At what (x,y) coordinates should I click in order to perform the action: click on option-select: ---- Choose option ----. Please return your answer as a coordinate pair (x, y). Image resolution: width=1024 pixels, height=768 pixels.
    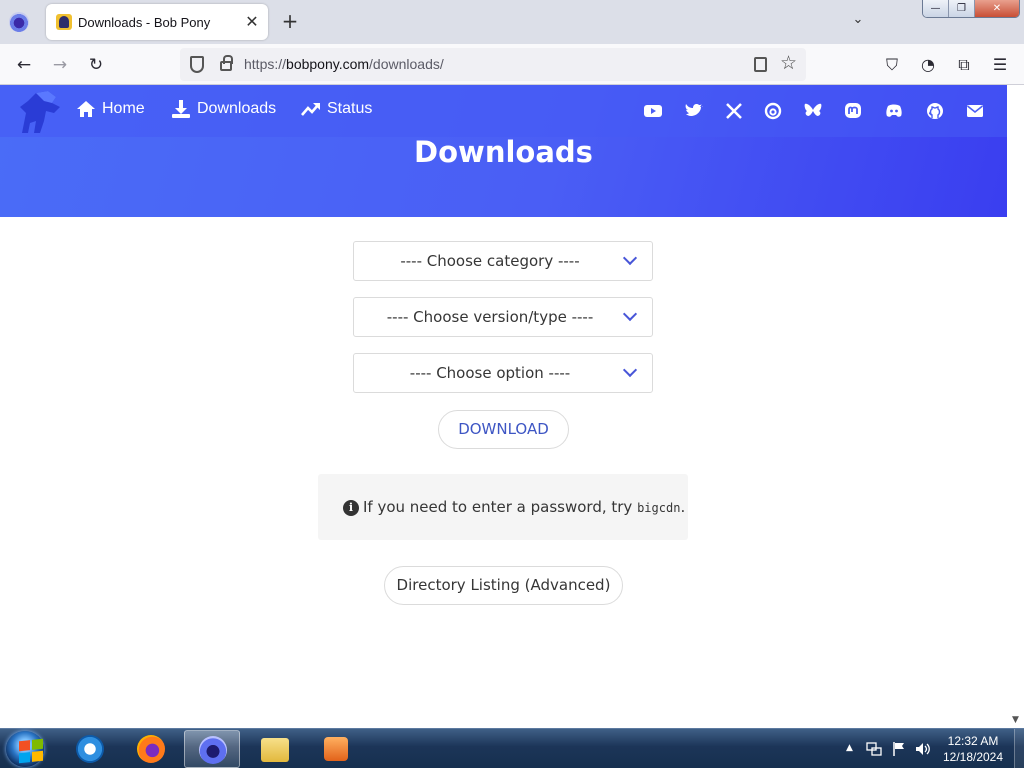
    Looking at the image, I should click on (503, 373).